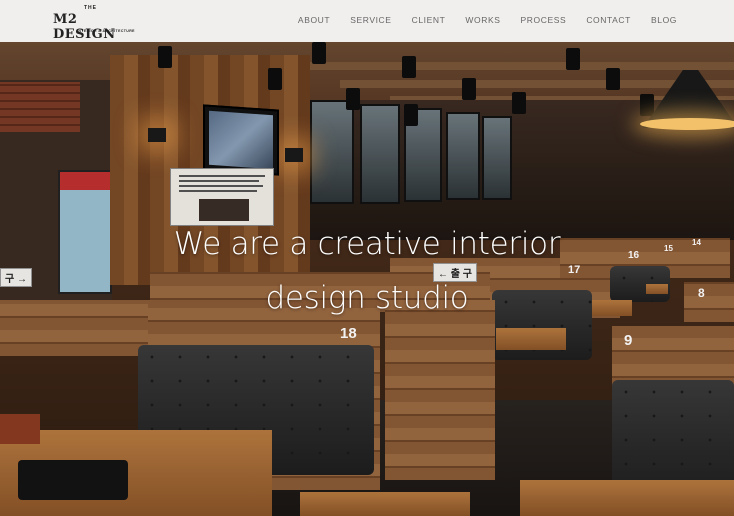 This screenshot has width=734, height=516. Describe the element at coordinates (544, 20) in the screenshot. I see `nav-process: PROCESS` at that location.